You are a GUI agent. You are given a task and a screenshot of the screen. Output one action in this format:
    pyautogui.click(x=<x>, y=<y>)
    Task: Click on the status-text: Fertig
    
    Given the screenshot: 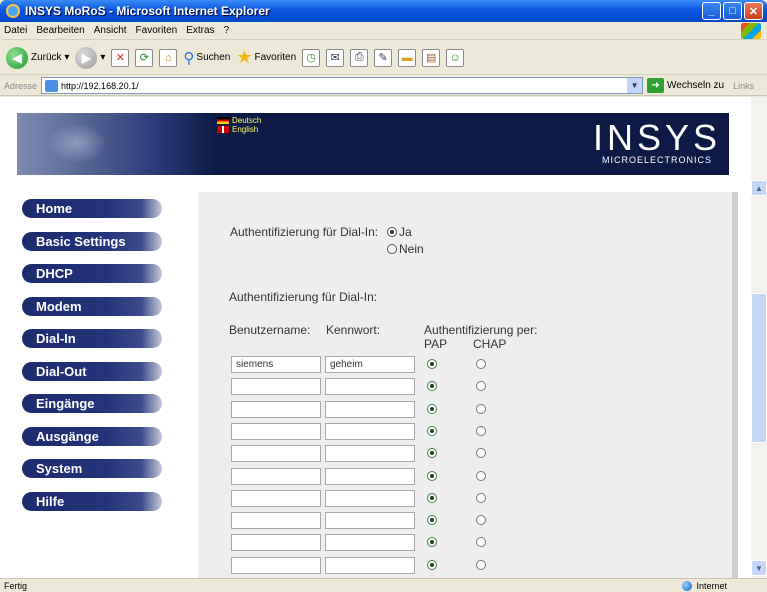 What is the action you would take?
    pyautogui.click(x=16, y=585)
    